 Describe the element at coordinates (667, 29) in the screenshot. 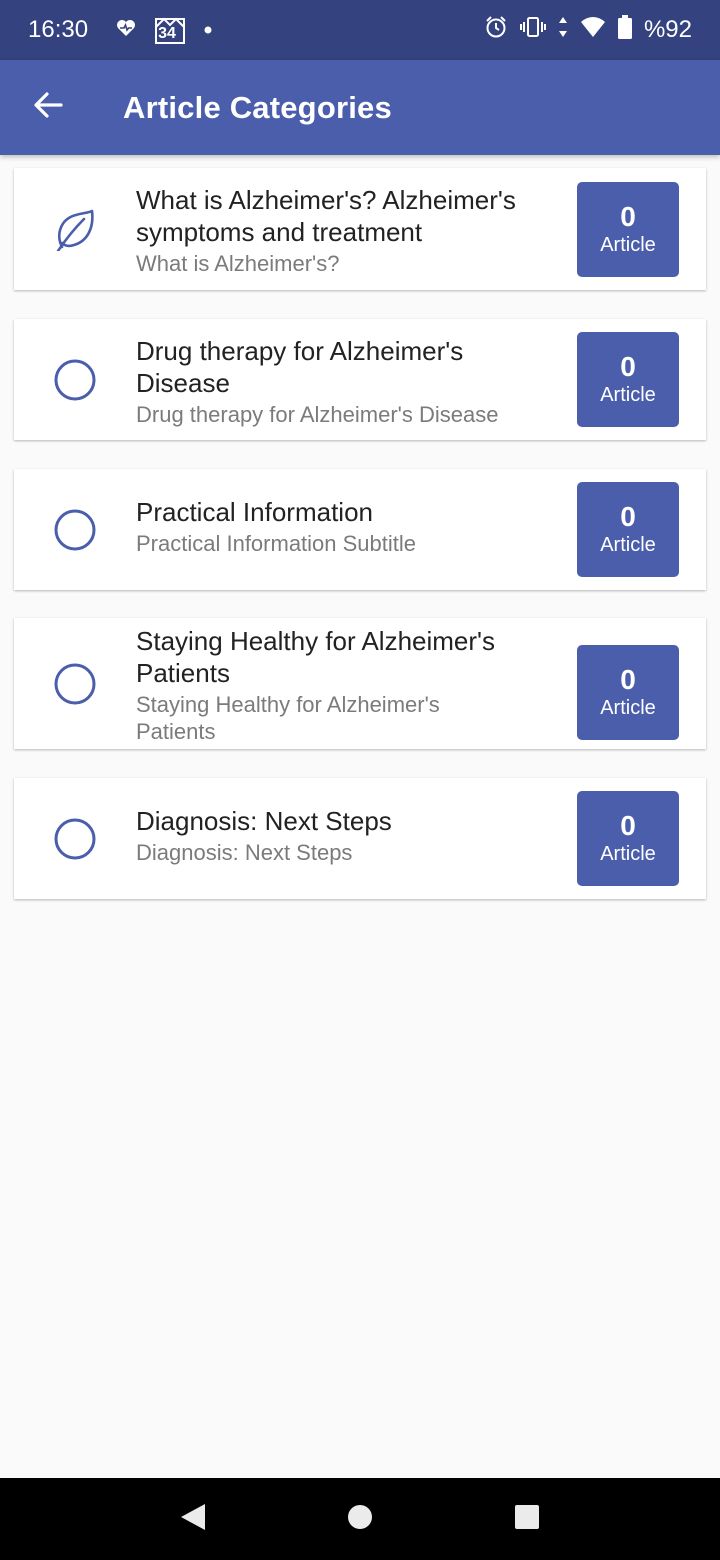

I see `battery-level: %92` at that location.